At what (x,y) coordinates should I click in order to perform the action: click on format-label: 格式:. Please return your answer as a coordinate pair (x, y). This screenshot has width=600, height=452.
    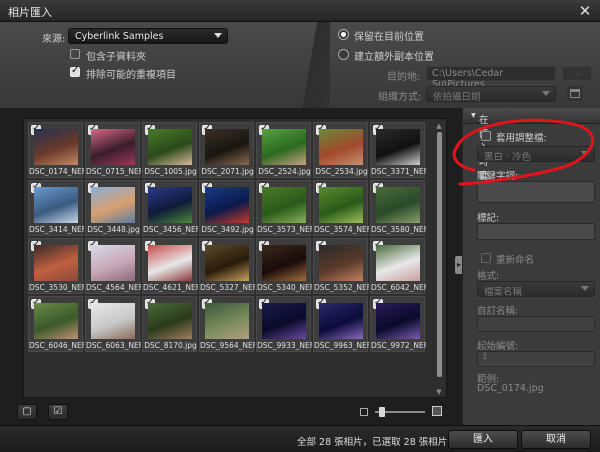
    Looking at the image, I should click on (488, 276).